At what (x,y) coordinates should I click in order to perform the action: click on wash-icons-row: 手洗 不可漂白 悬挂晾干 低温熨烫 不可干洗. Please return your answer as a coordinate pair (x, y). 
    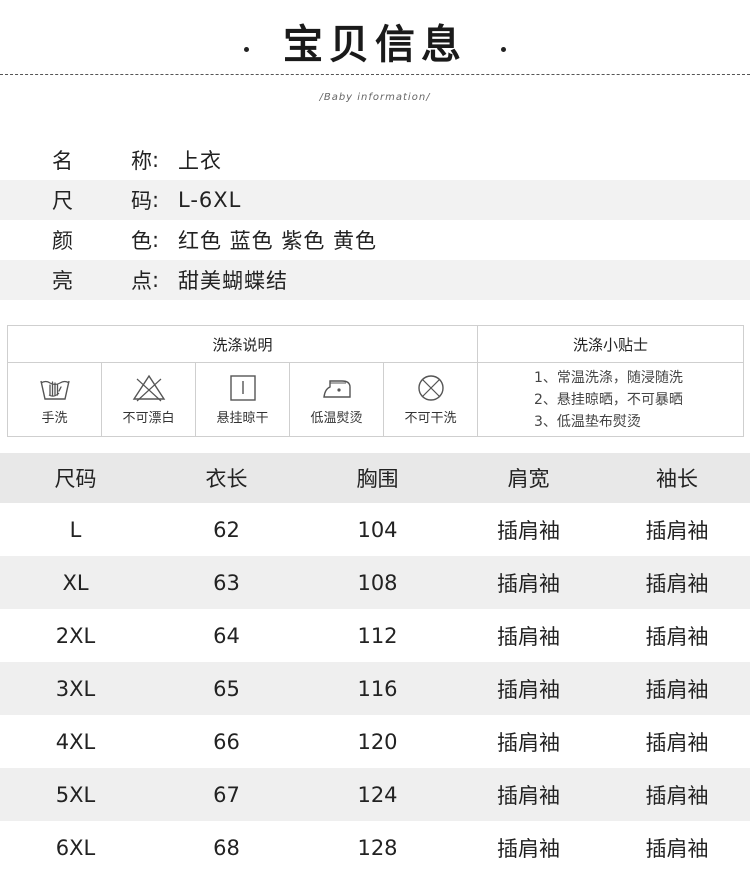
    Looking at the image, I should click on (242, 399).